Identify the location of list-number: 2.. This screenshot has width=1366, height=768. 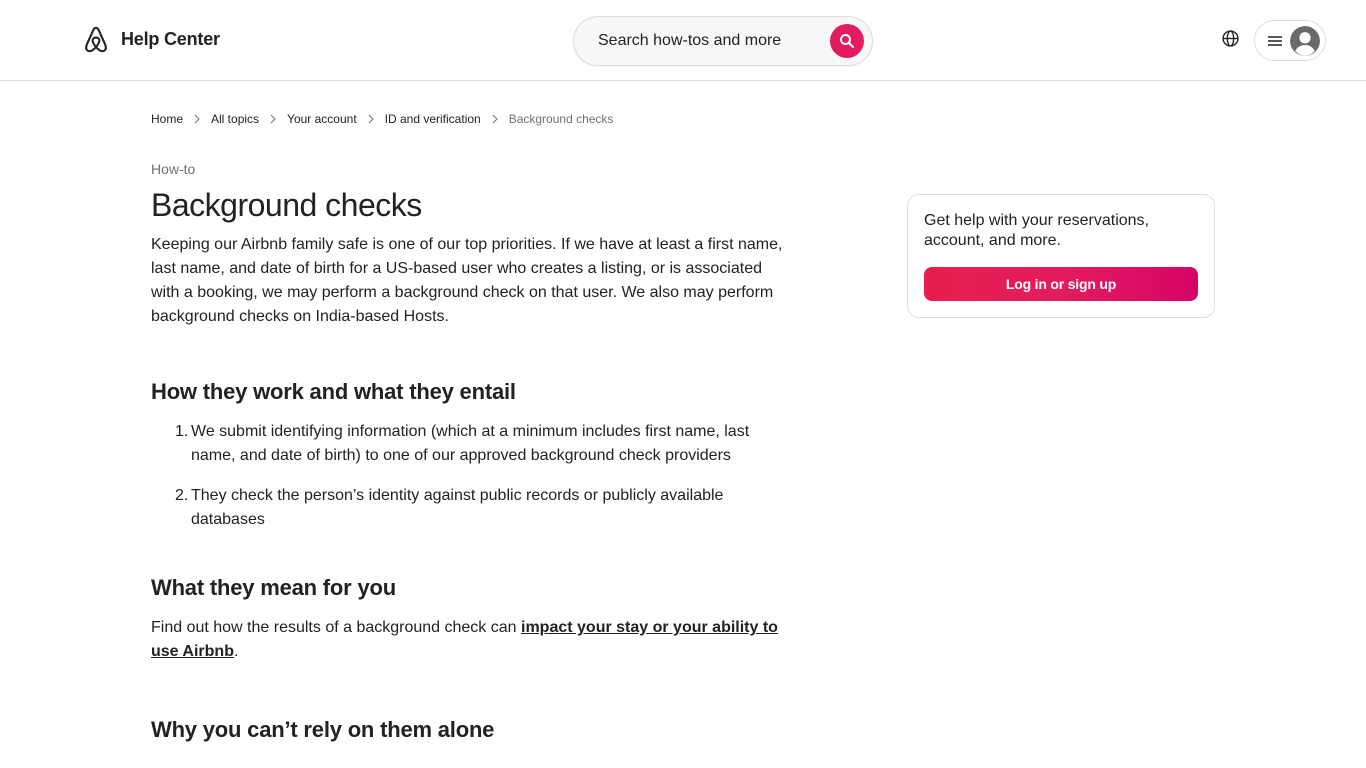
(182, 495).